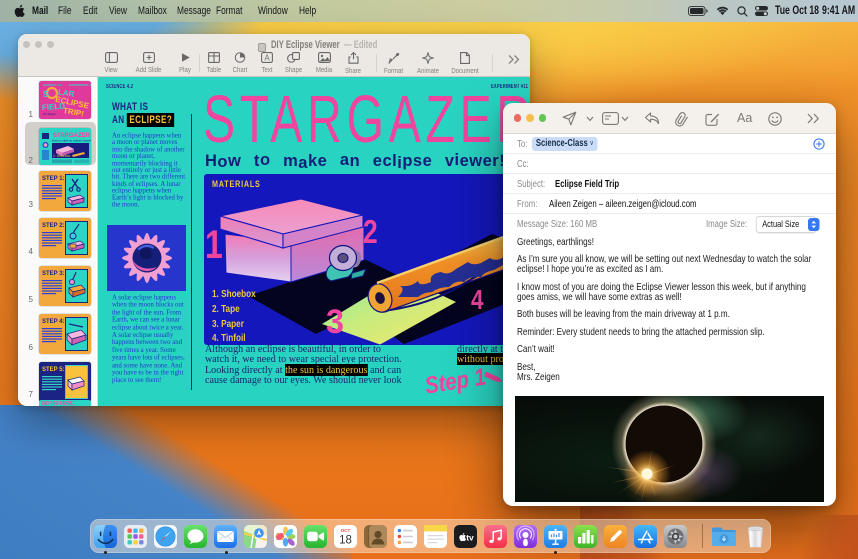 The height and width of the screenshot is (559, 858). I want to click on svg-text: A, so click(267, 57).